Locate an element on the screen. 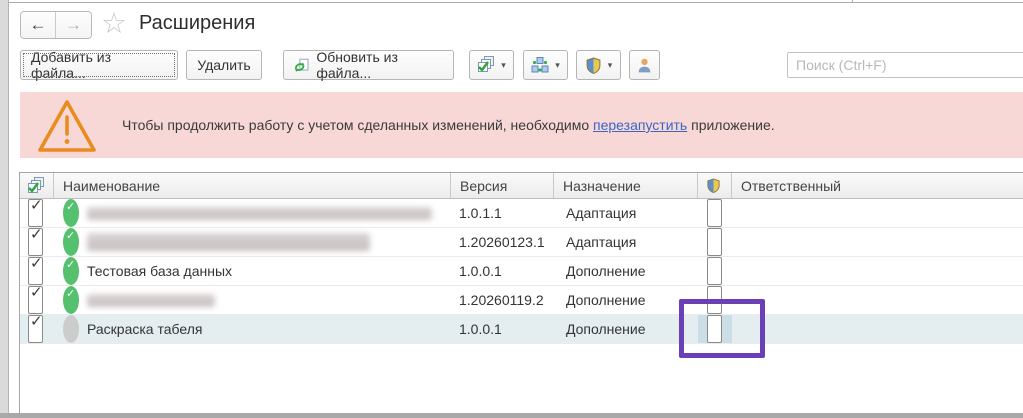  version-cell: 1.0.1.1 is located at coordinates (480, 213).